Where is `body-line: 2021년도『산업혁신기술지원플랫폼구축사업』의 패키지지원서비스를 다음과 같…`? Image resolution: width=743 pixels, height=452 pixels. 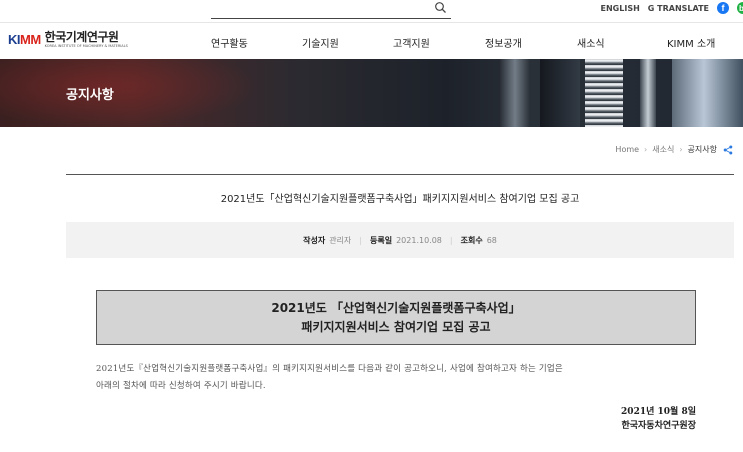 body-line: 2021년도『산업혁신기술지원플랫폼구축사업』의 패키지지원서비스를 다음과 같… is located at coordinates (329, 369).